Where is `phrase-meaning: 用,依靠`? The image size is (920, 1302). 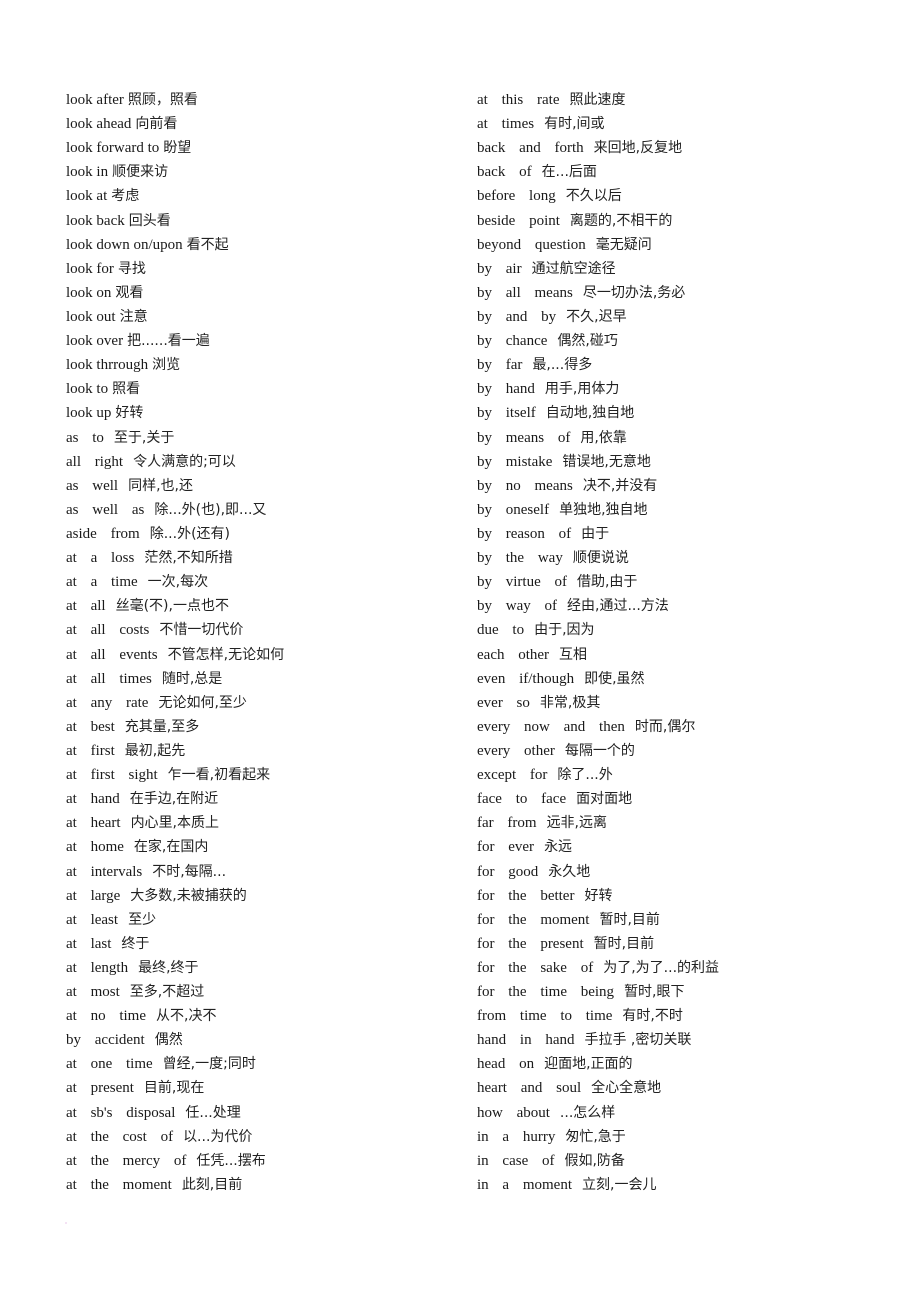
phrase-meaning: 用,依靠 is located at coordinates (603, 437).